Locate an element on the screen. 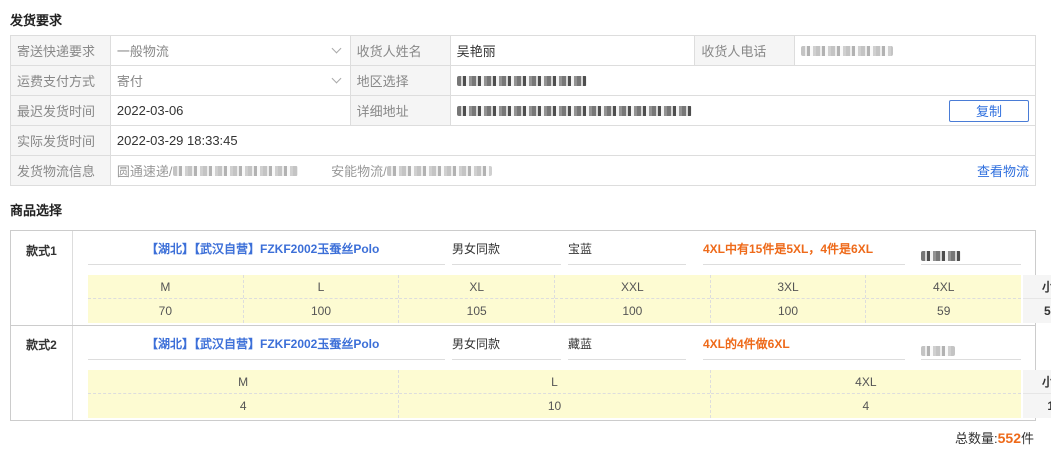  shipping-row-method: 寄送快递要求 一般物流 收货人姓名 吴艳丽 收货人电话 is located at coordinates (523, 51).